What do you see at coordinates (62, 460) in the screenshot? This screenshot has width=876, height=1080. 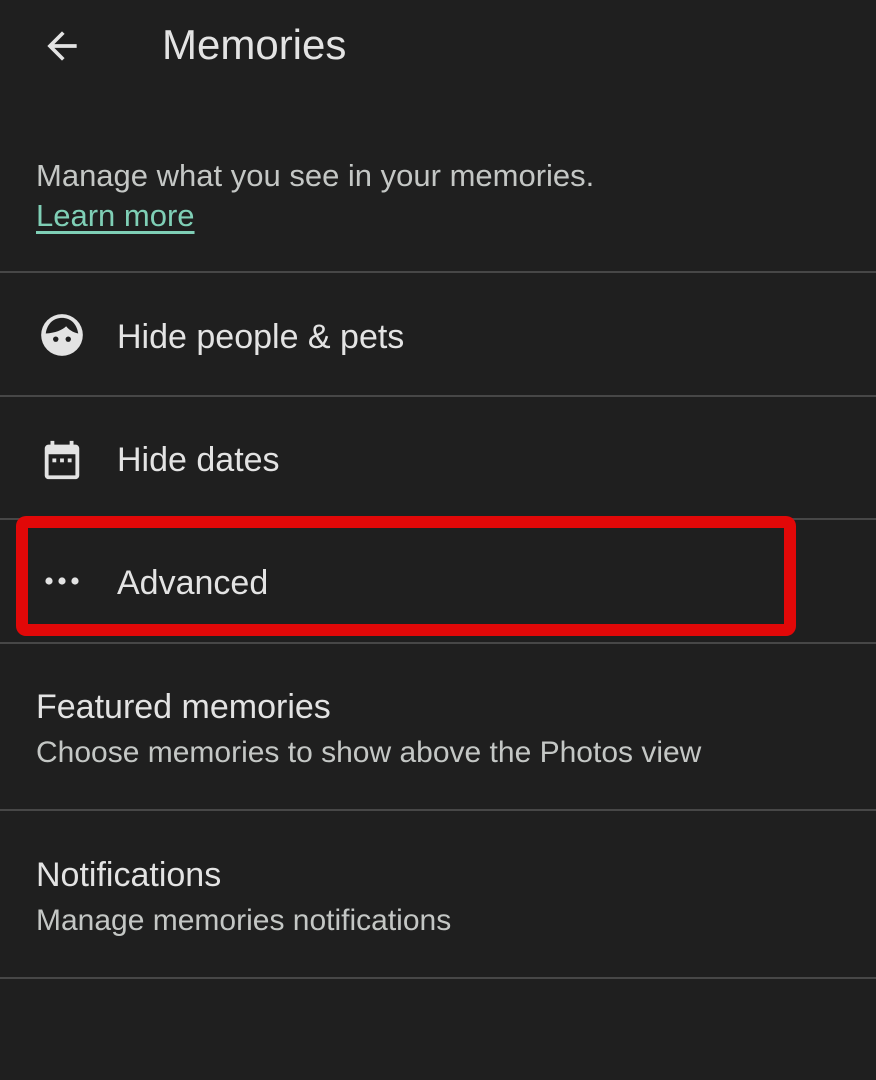 I see `calendar-icon` at bounding box center [62, 460].